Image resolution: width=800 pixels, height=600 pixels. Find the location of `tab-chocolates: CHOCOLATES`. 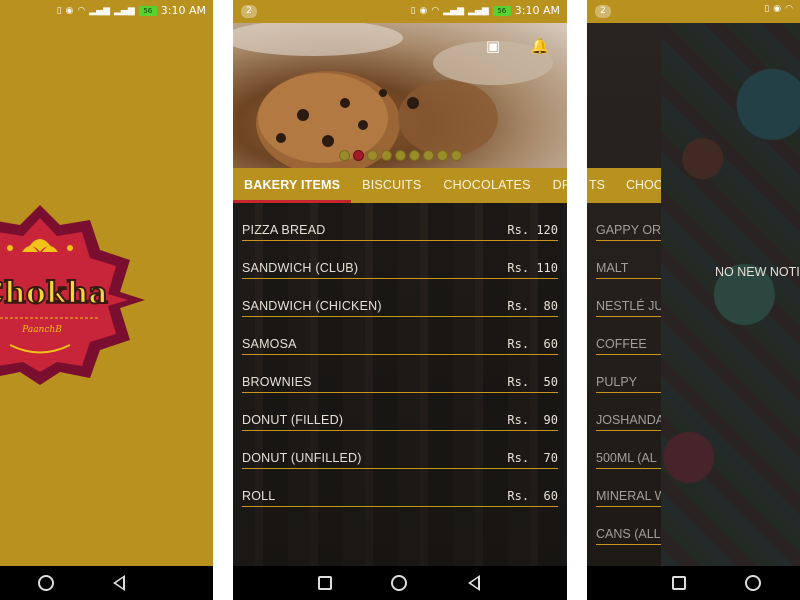

tab-chocolates: CHOCOLATES is located at coordinates (486, 185).